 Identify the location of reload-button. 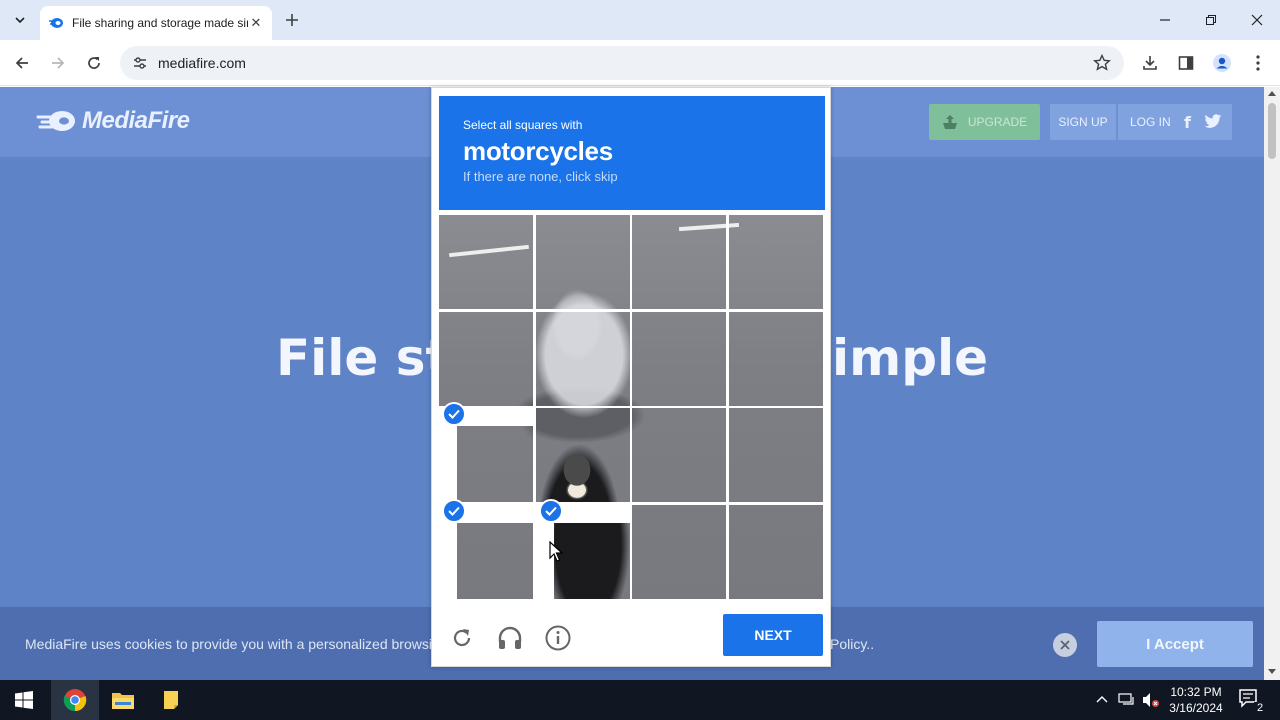
(94, 63).